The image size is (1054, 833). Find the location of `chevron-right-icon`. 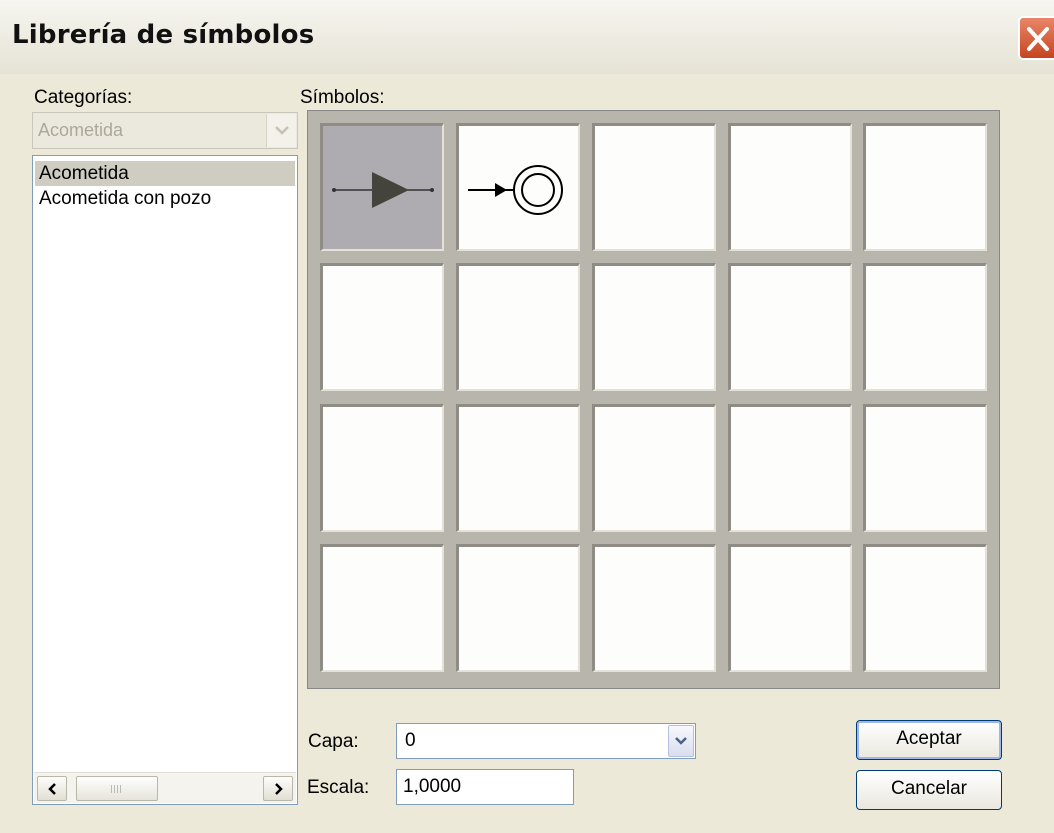

chevron-right-icon is located at coordinates (279, 789).